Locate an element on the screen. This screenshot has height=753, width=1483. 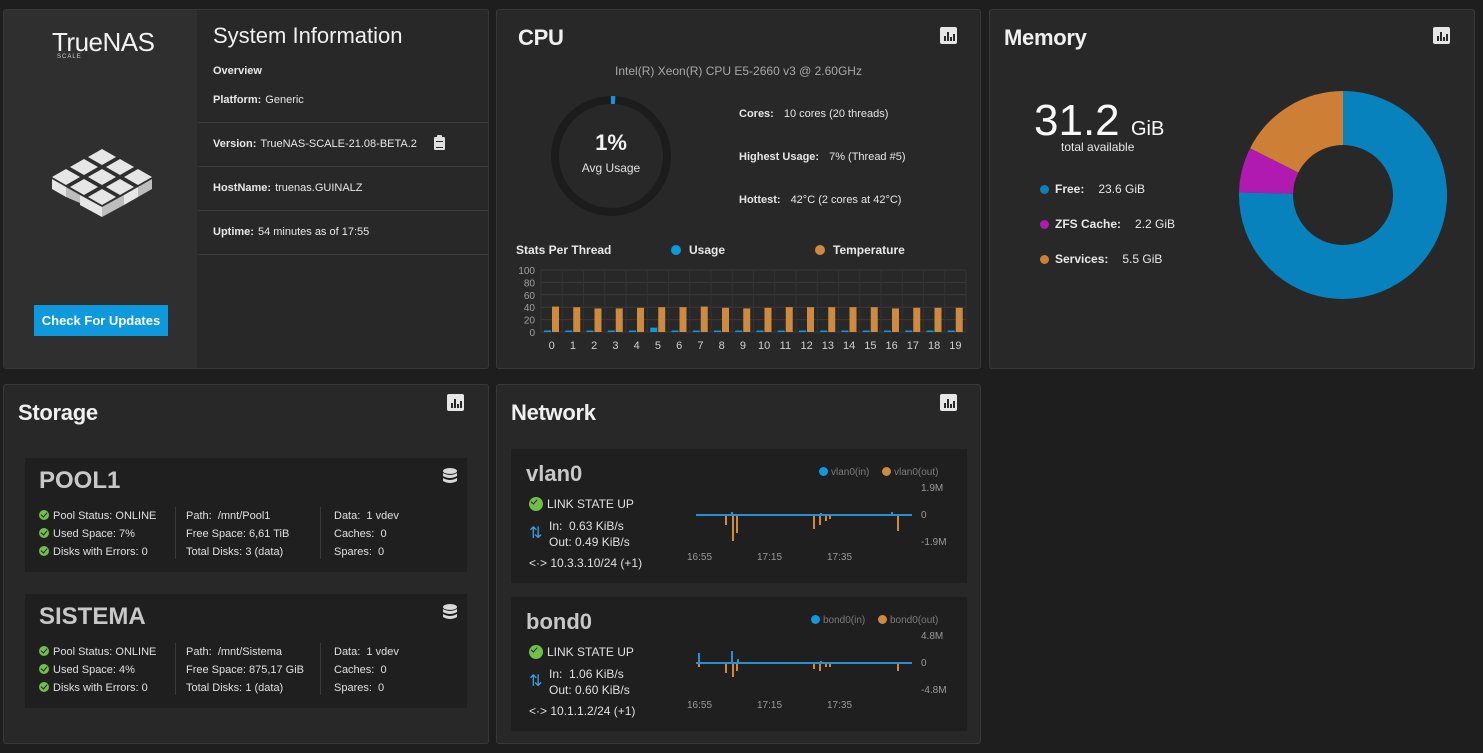
y-axis-bottom: -4.8M is located at coordinates (934, 690).